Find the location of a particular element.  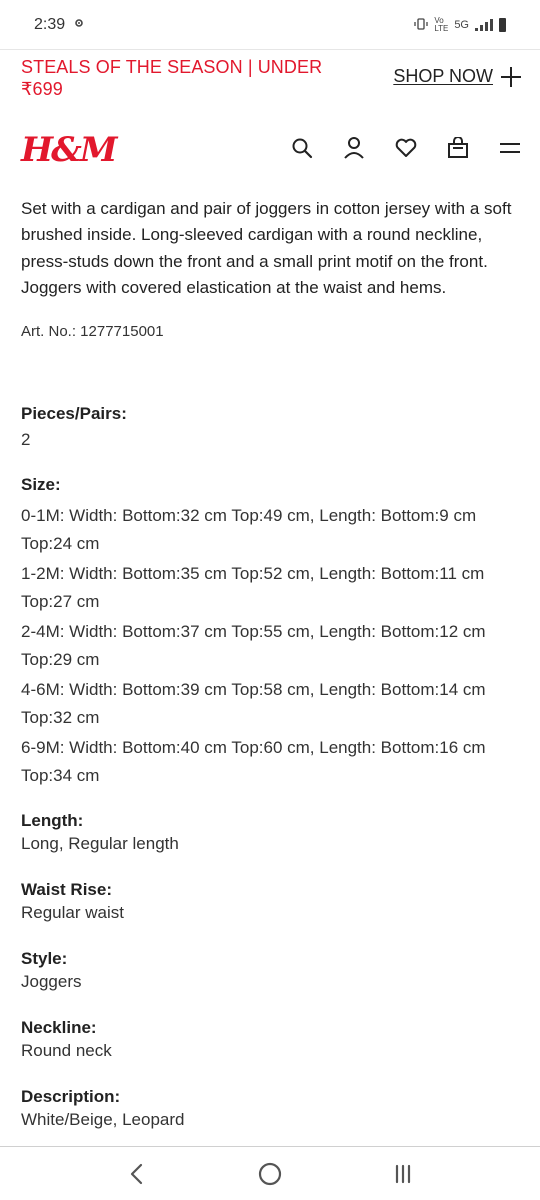

battery-icon is located at coordinates (502, 25).